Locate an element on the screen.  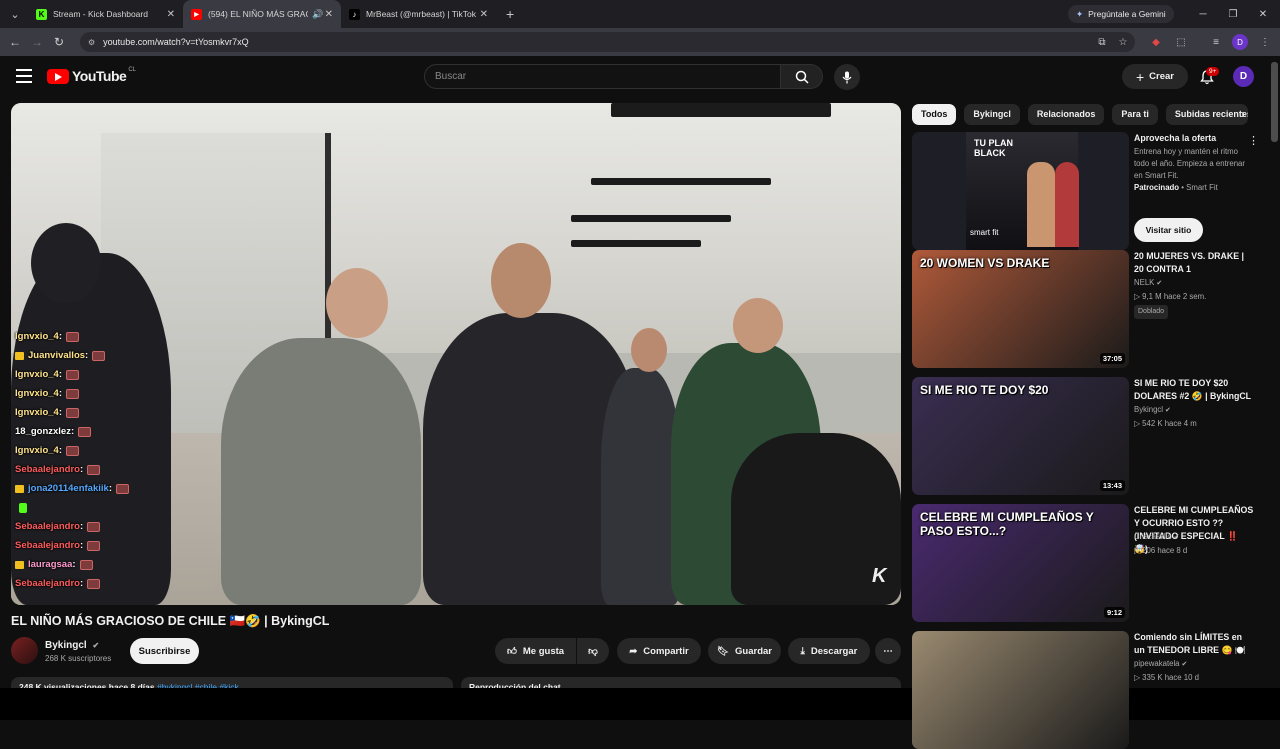
chat-message: Sebaalejandro : is located at coordinates (105, 526).